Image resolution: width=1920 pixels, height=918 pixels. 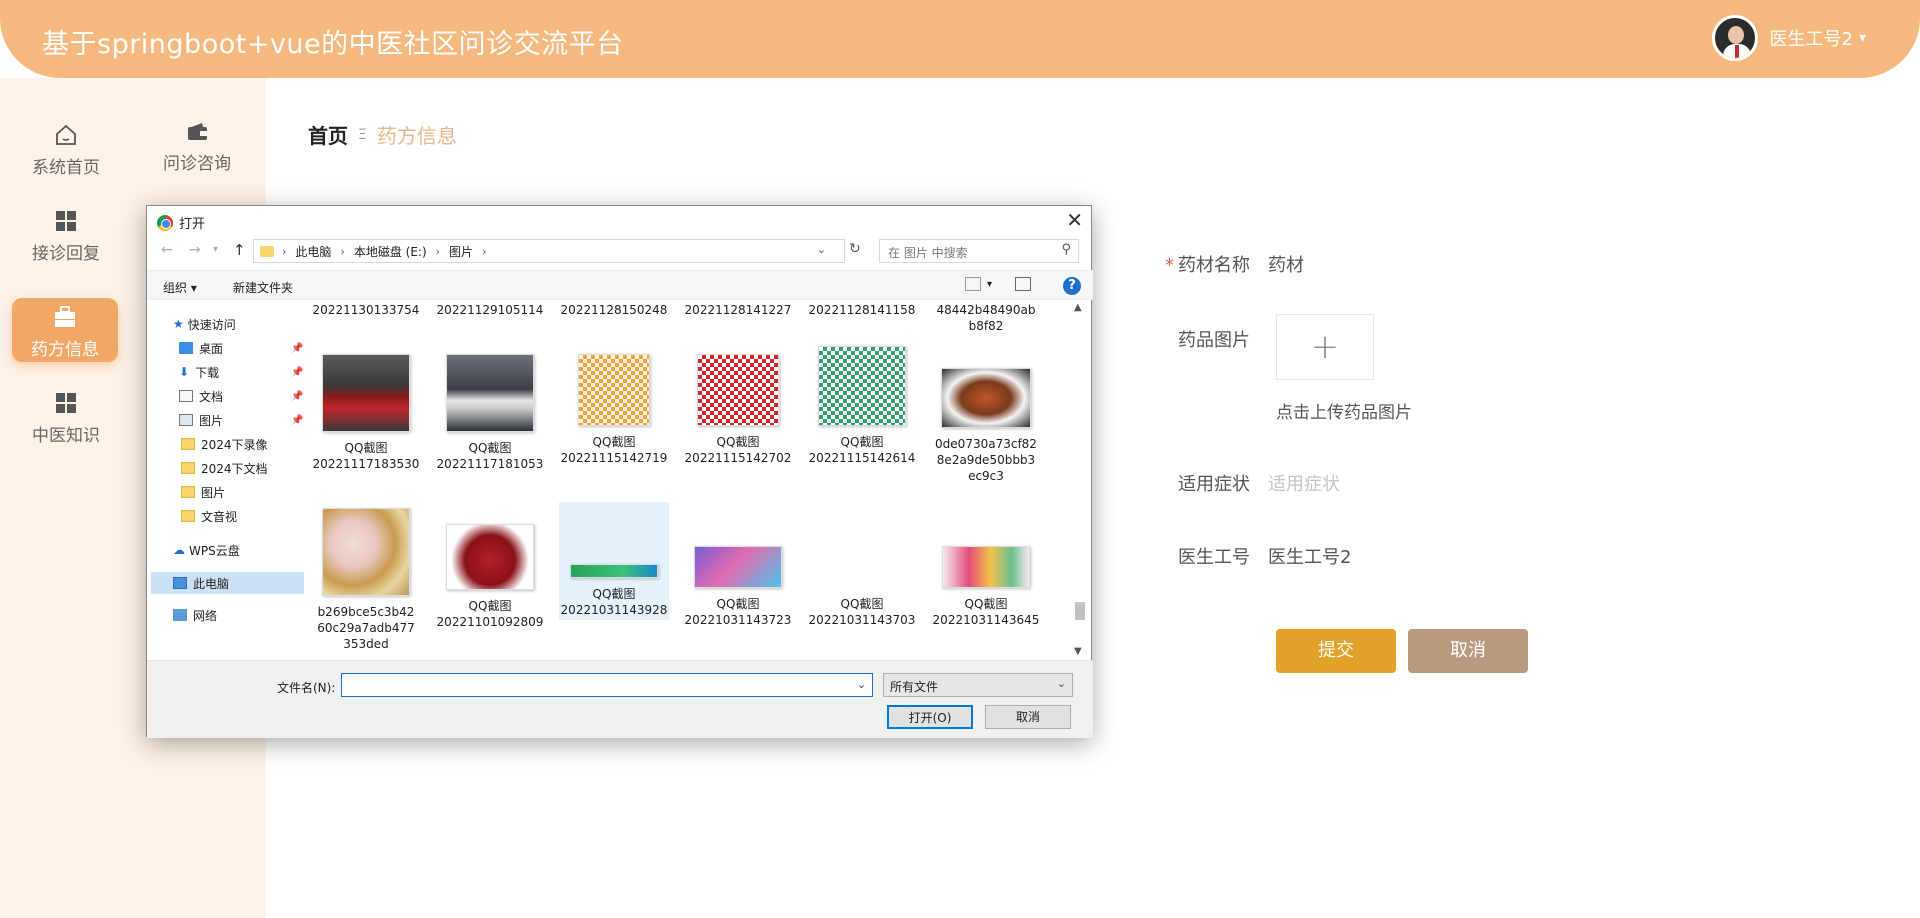 I want to click on file-item: QQ截图 20221115142719, so click(x=614, y=410).